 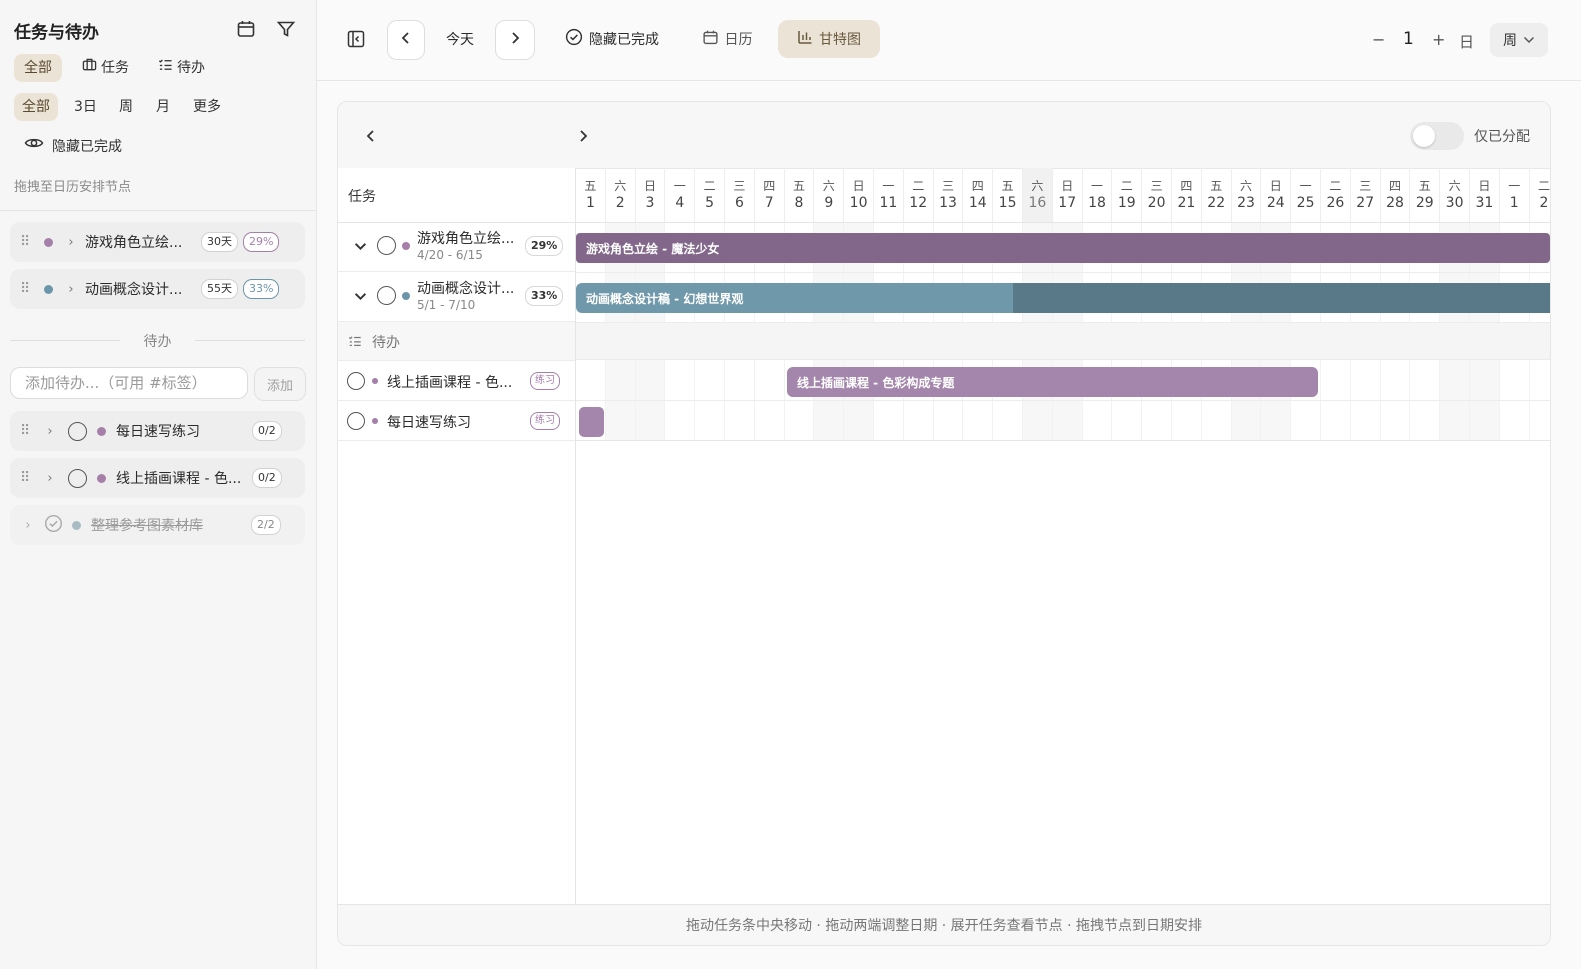 I want to click on today-button: 今天, so click(x=460, y=39).